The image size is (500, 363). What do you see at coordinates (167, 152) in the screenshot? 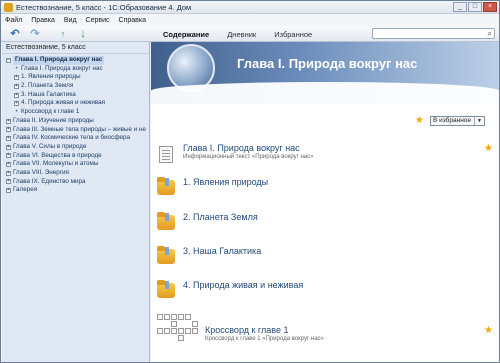
I see `document-icon` at bounding box center [167, 152].